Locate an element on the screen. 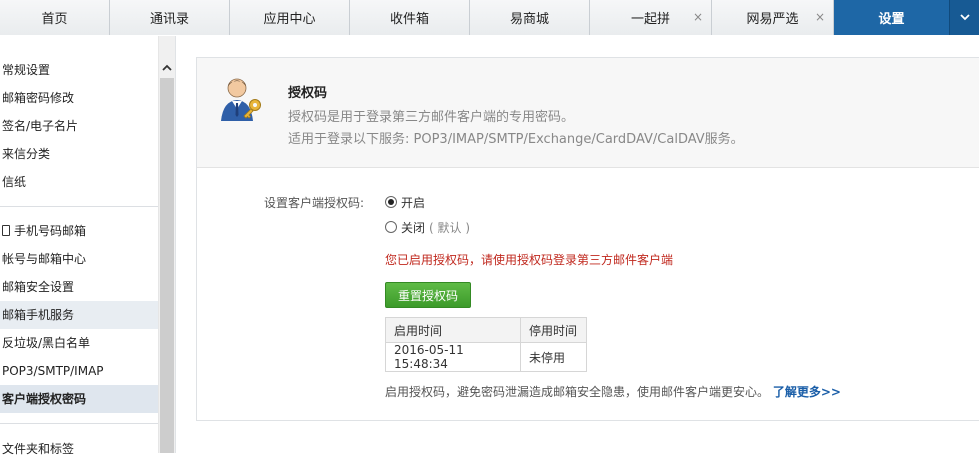  sidebar-item-general: 常规设置 is located at coordinates (79, 70).